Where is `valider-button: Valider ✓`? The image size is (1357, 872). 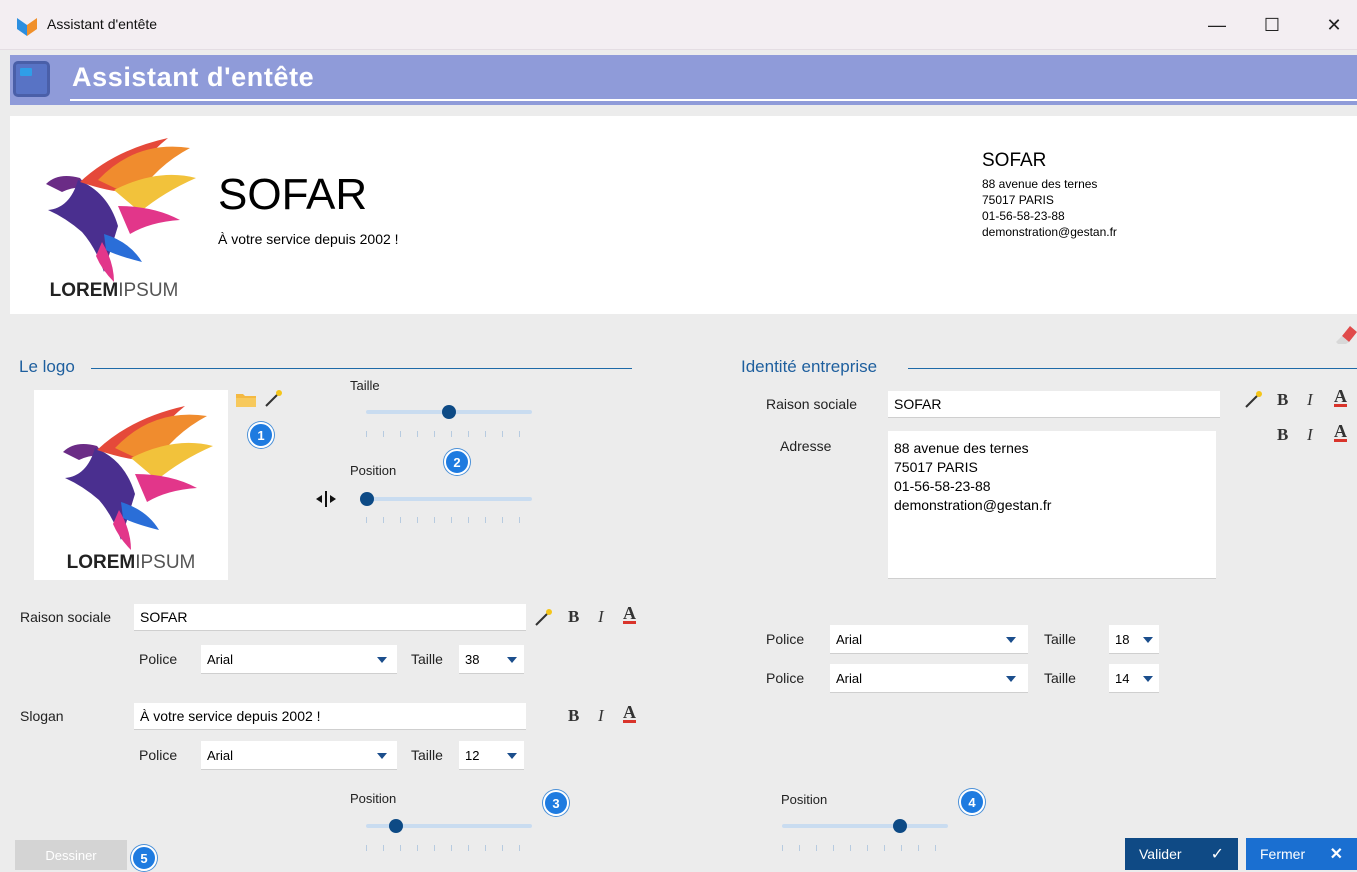
valider-button: Valider ✓ is located at coordinates (1181, 854).